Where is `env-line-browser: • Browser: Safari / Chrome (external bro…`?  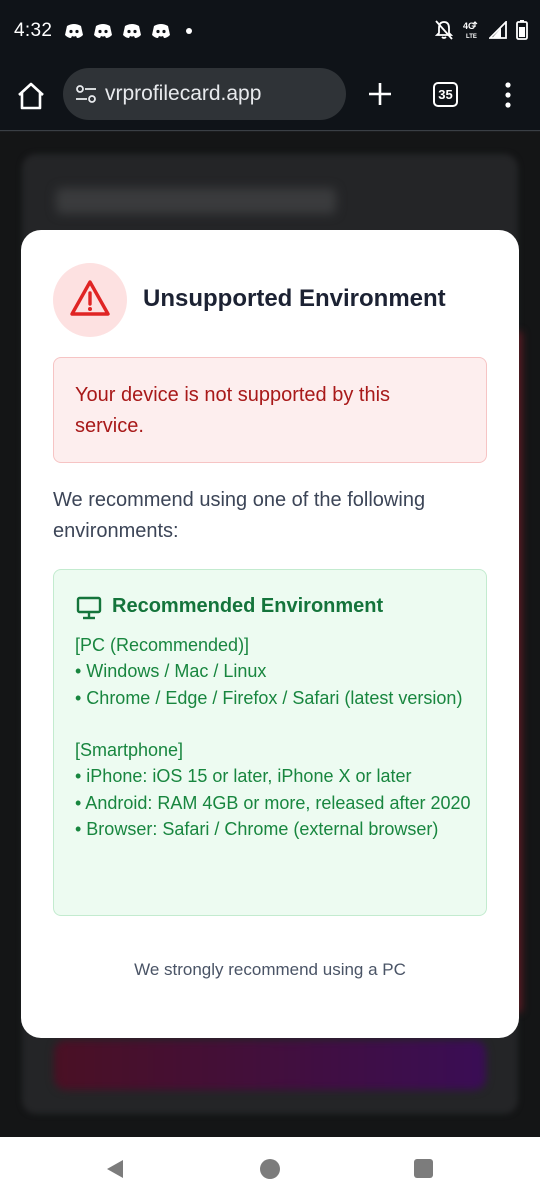
env-line-browser: • Browser: Safari / Chrome (external bro… is located at coordinates (257, 829).